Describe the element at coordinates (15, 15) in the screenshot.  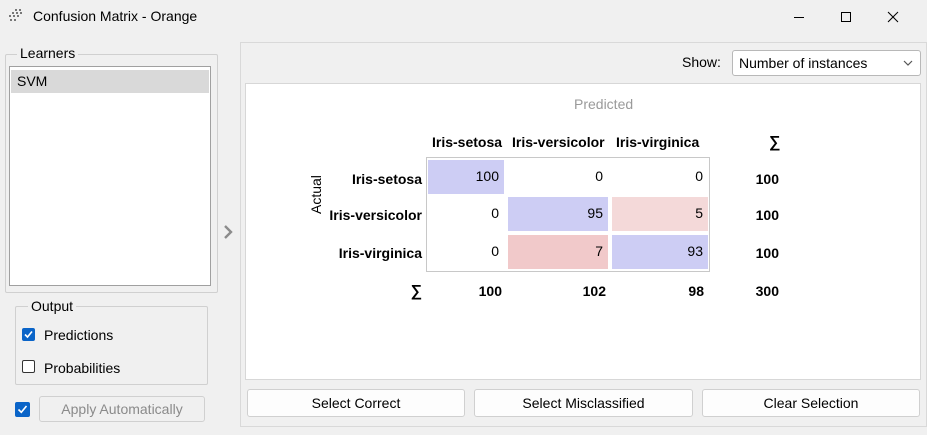
I see `orange-app-icon` at that location.